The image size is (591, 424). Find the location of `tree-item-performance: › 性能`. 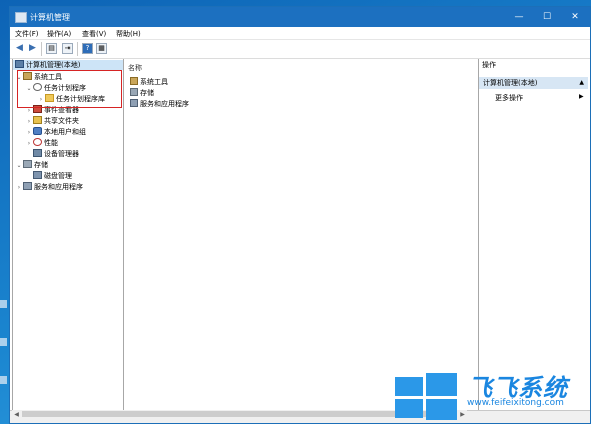

tree-item-performance: › 性能 is located at coordinates (41, 143).